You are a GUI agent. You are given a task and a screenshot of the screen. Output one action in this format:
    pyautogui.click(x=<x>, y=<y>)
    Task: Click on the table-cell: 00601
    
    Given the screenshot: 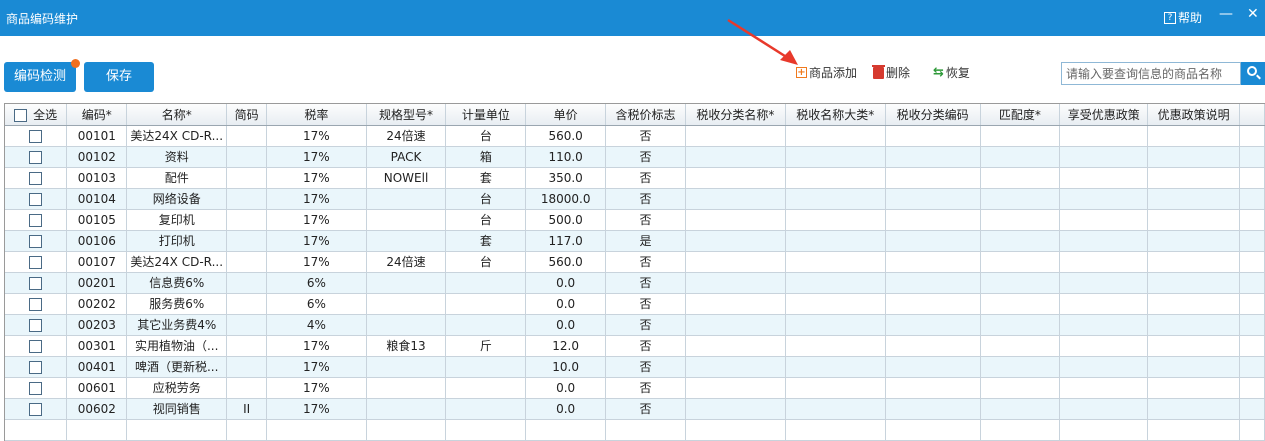 What is the action you would take?
    pyautogui.click(x=97, y=388)
    